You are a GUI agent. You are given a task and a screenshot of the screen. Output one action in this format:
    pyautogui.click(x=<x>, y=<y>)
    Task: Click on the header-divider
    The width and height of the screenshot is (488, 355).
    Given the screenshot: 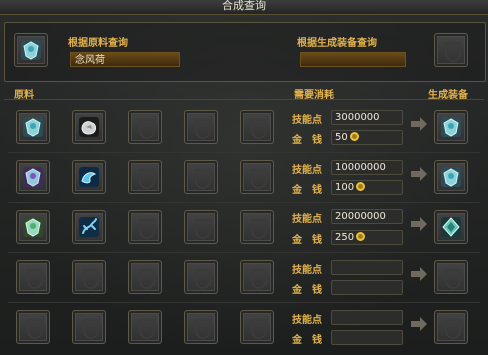 What is the action you would take?
    pyautogui.click(x=244, y=99)
    